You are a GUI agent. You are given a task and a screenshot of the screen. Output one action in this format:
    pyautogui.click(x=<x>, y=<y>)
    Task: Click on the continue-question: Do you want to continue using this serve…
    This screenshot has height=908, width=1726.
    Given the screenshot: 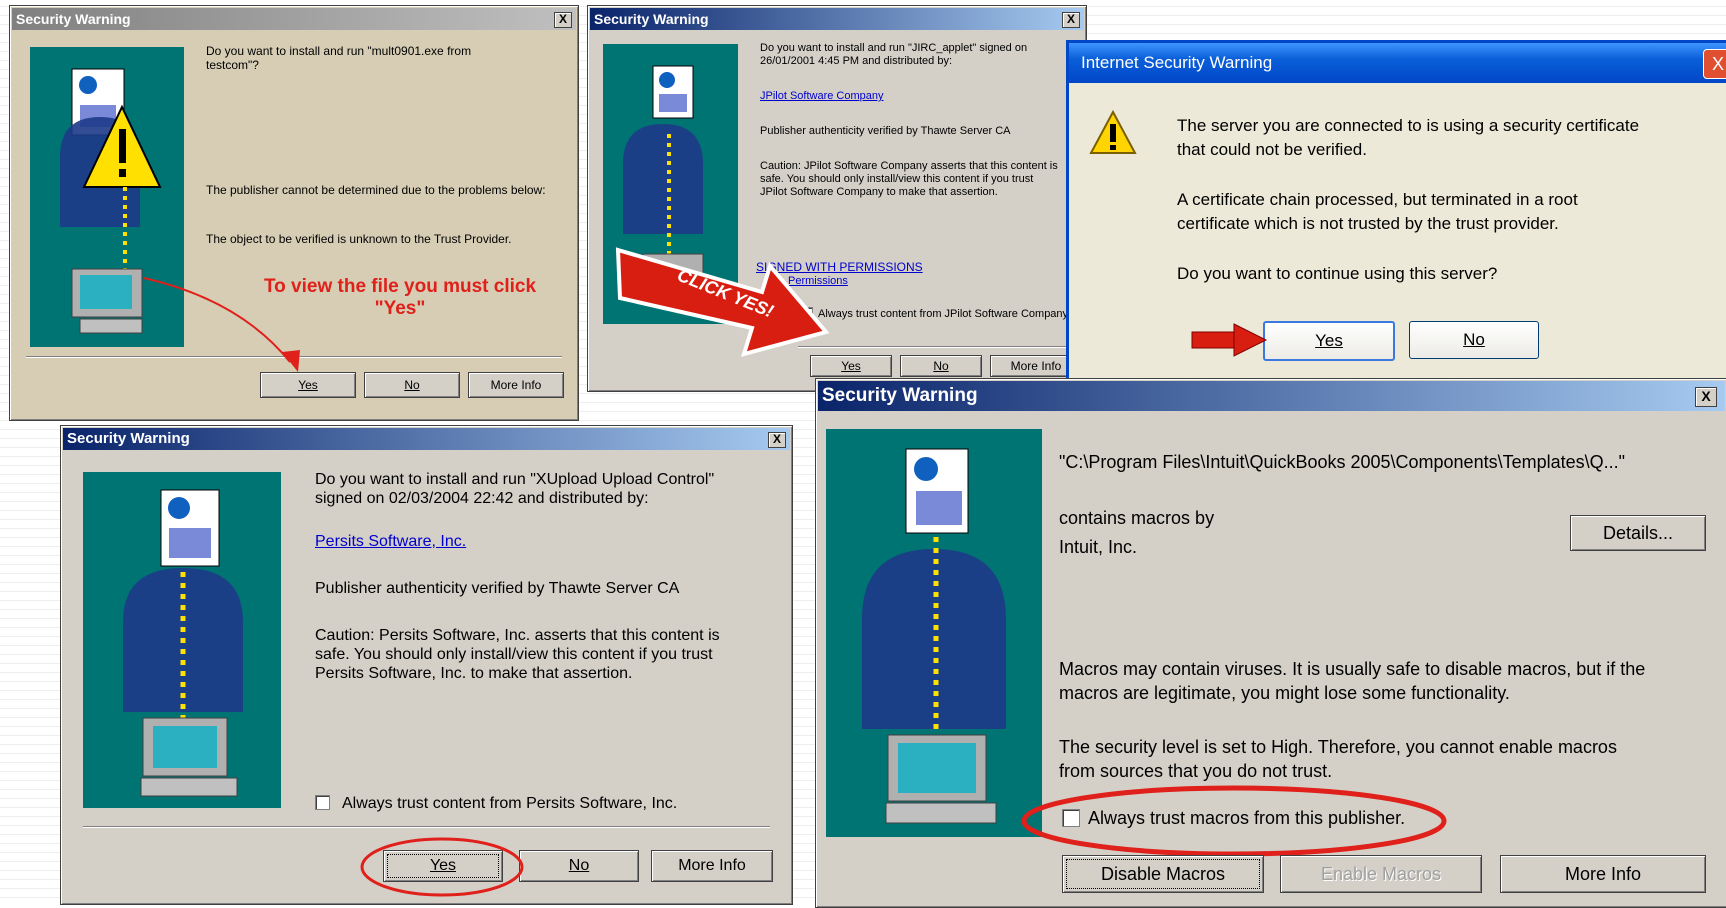 What is the action you would take?
    pyautogui.click(x=1337, y=273)
    